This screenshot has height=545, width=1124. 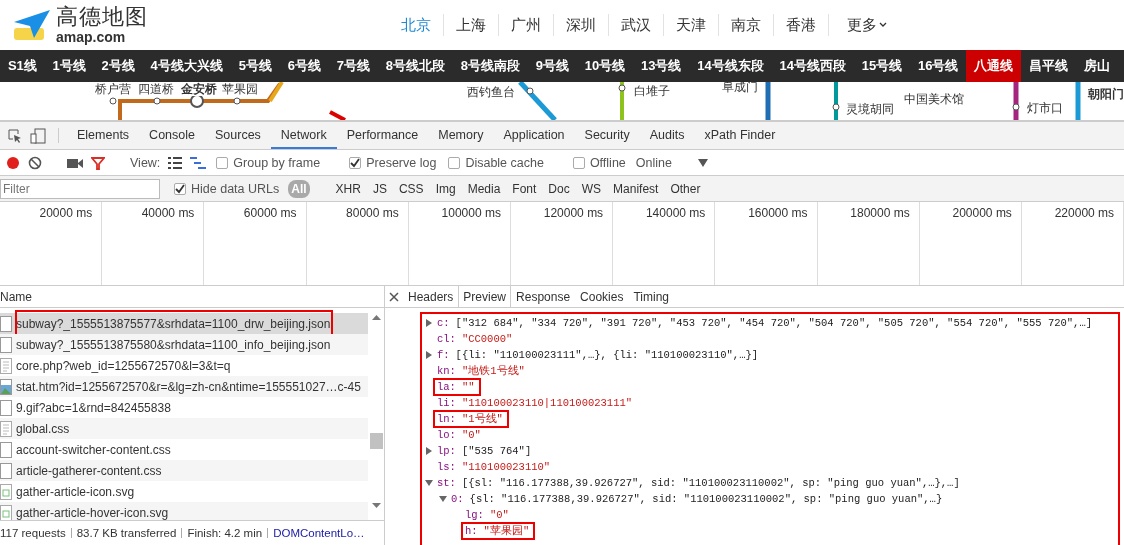 I want to click on type-filter: WS, so click(x=591, y=188).